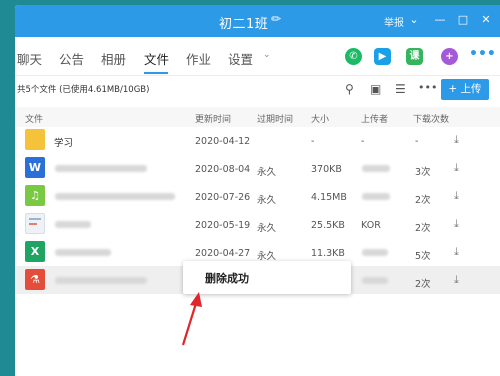  What do you see at coordinates (244, 24) in the screenshot?
I see `window-title: 初二1班` at bounding box center [244, 24].